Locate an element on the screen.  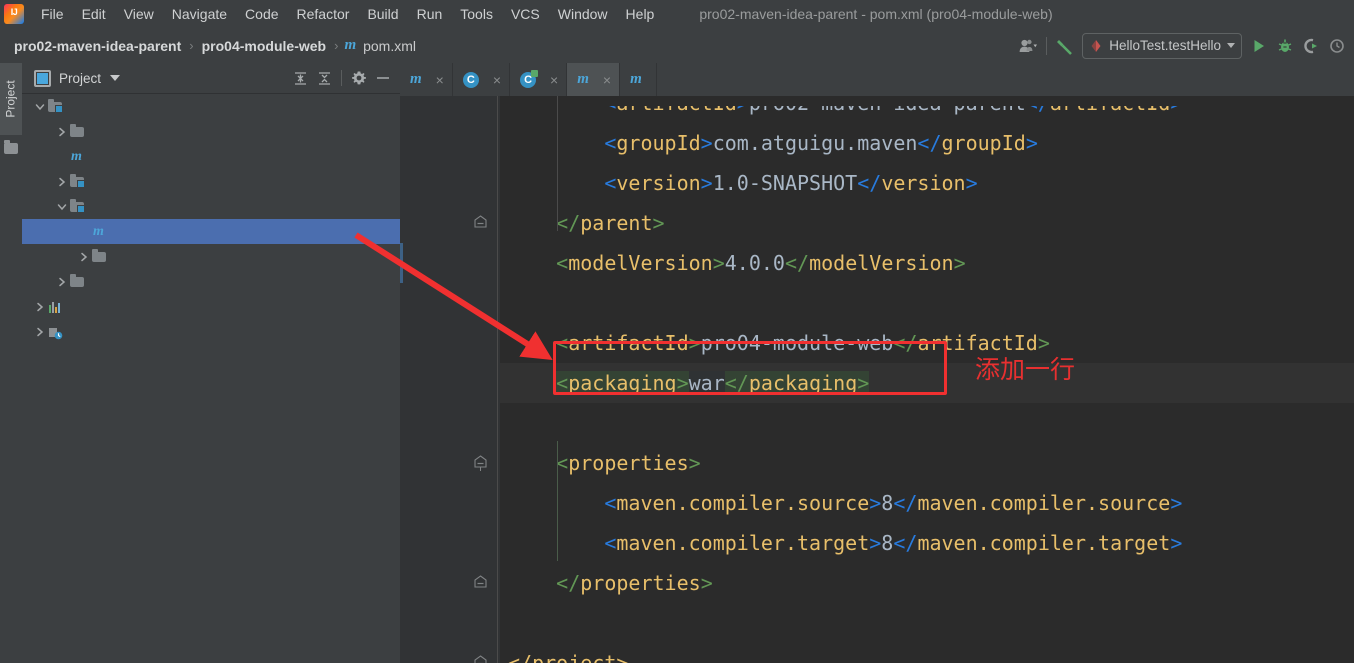
profiler-icon is located at coordinates (1337, 46).